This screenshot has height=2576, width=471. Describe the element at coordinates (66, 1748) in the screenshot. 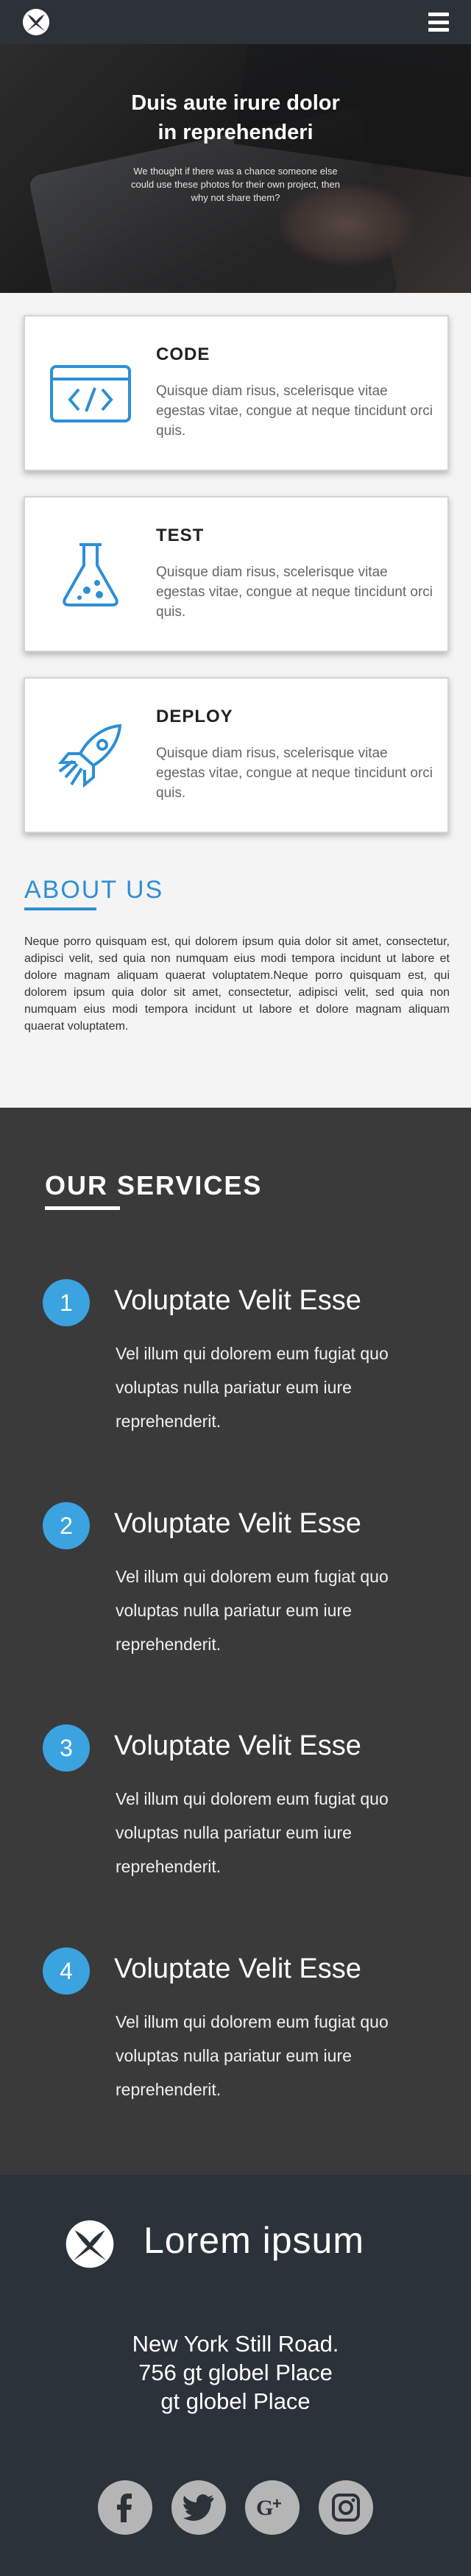

I see `service-number-badge: 3` at that location.